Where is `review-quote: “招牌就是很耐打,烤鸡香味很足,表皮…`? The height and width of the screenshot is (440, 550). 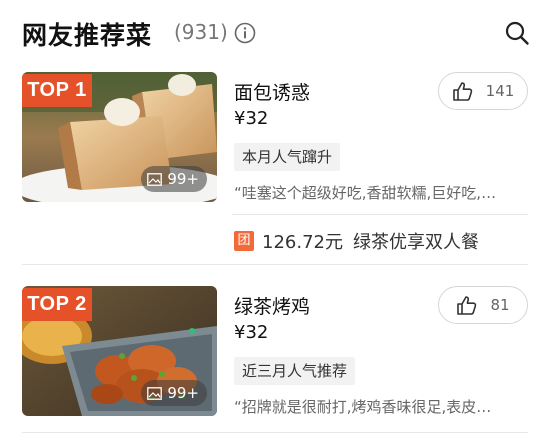 review-quote: “招牌就是很耐打,烤鸡香味很足,表皮… is located at coordinates (382, 406).